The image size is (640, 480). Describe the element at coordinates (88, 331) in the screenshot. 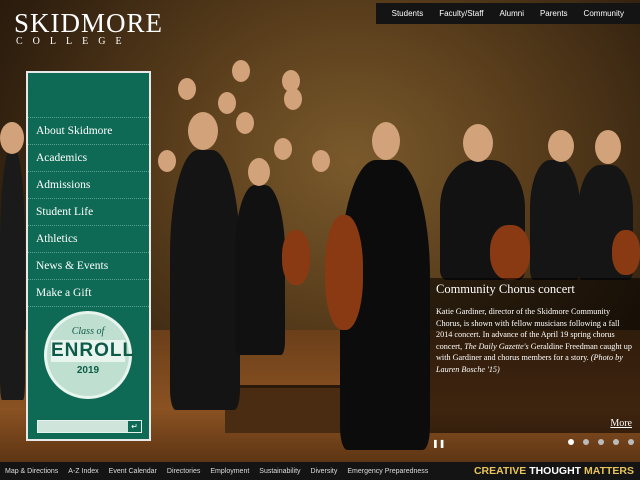

I see `badge-line1: Class of` at that location.